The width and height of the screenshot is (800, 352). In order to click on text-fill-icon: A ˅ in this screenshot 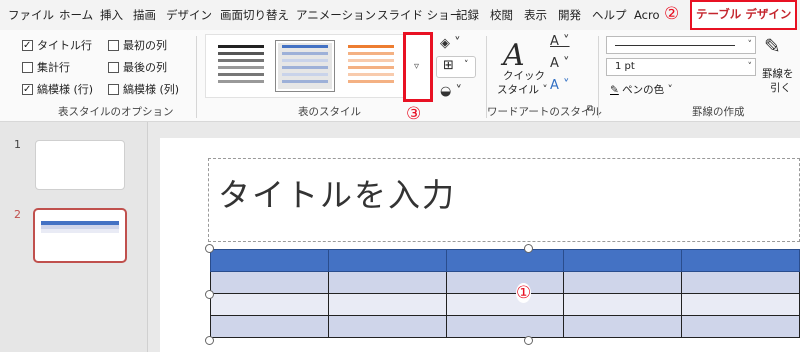, I will do `click(560, 41)`.